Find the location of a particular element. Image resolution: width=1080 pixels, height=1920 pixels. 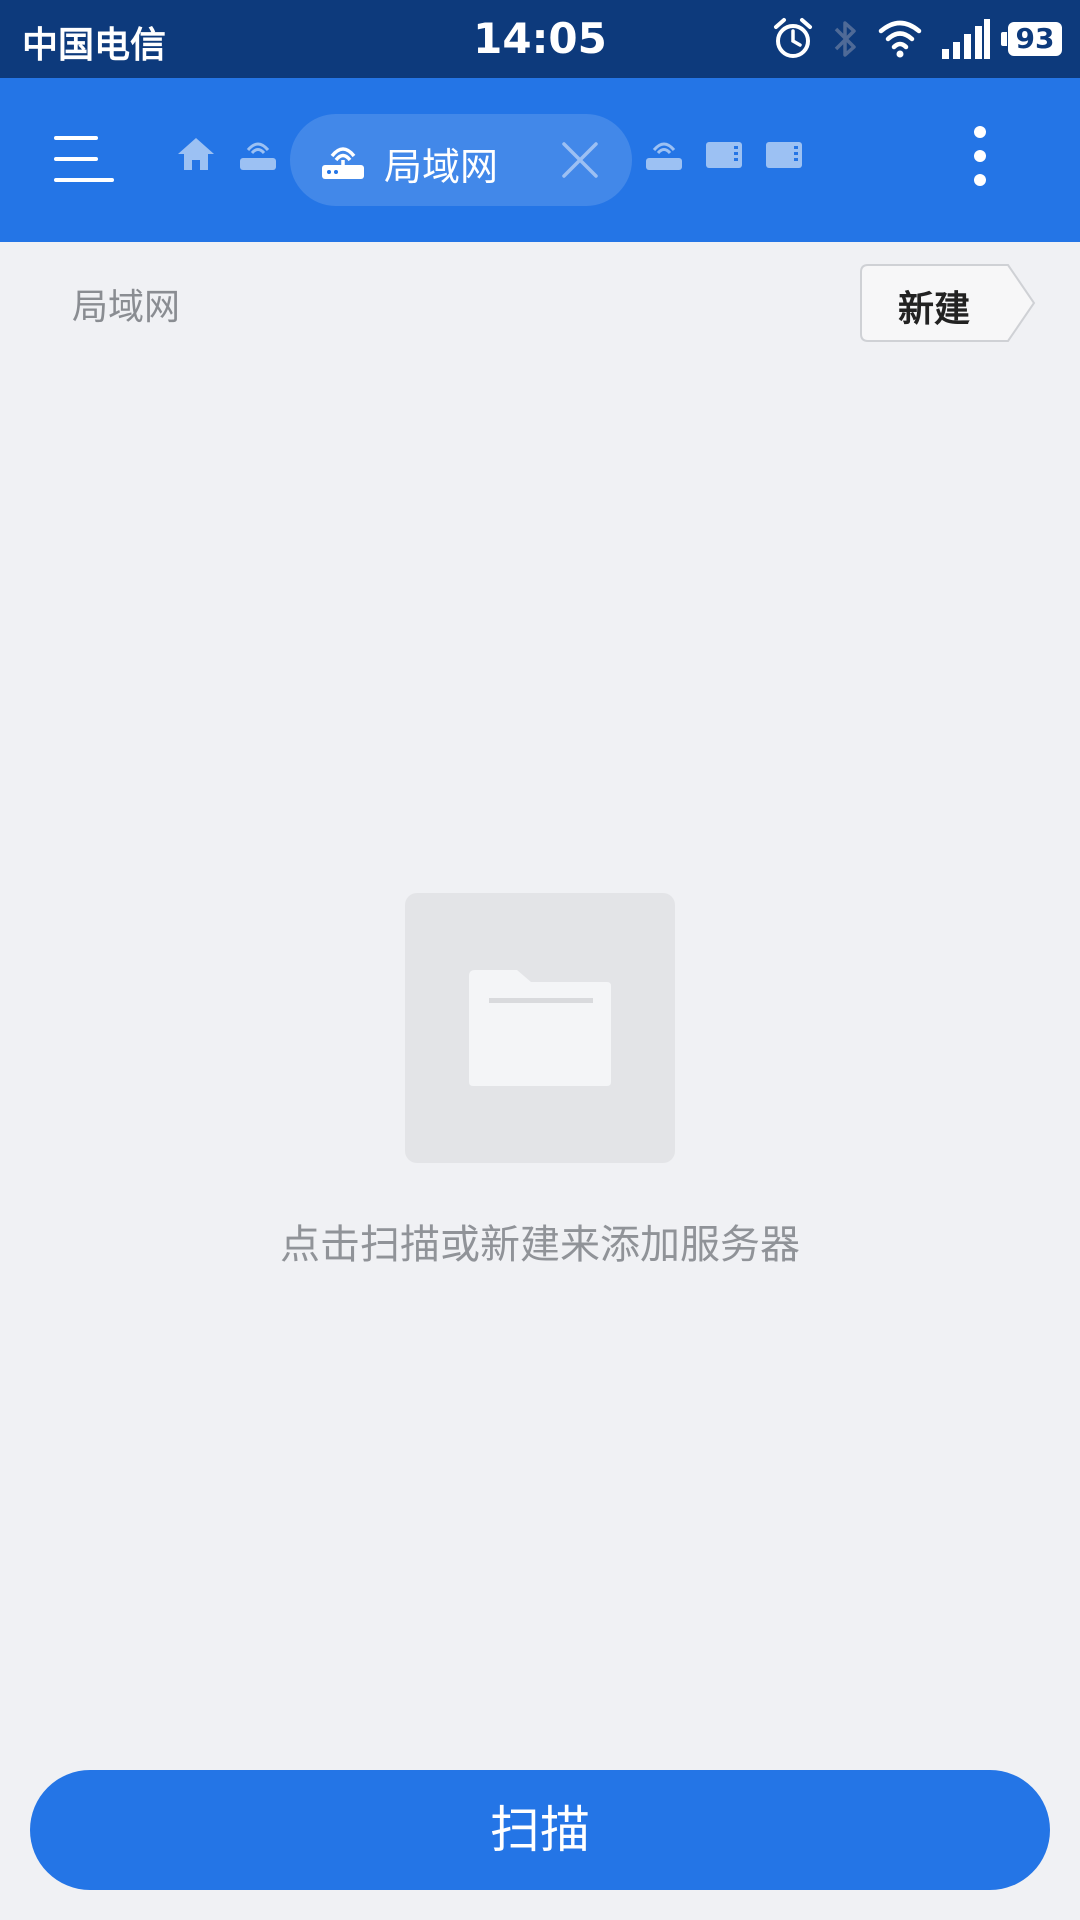

breadcrumb: 局域网 is located at coordinates (126, 304).